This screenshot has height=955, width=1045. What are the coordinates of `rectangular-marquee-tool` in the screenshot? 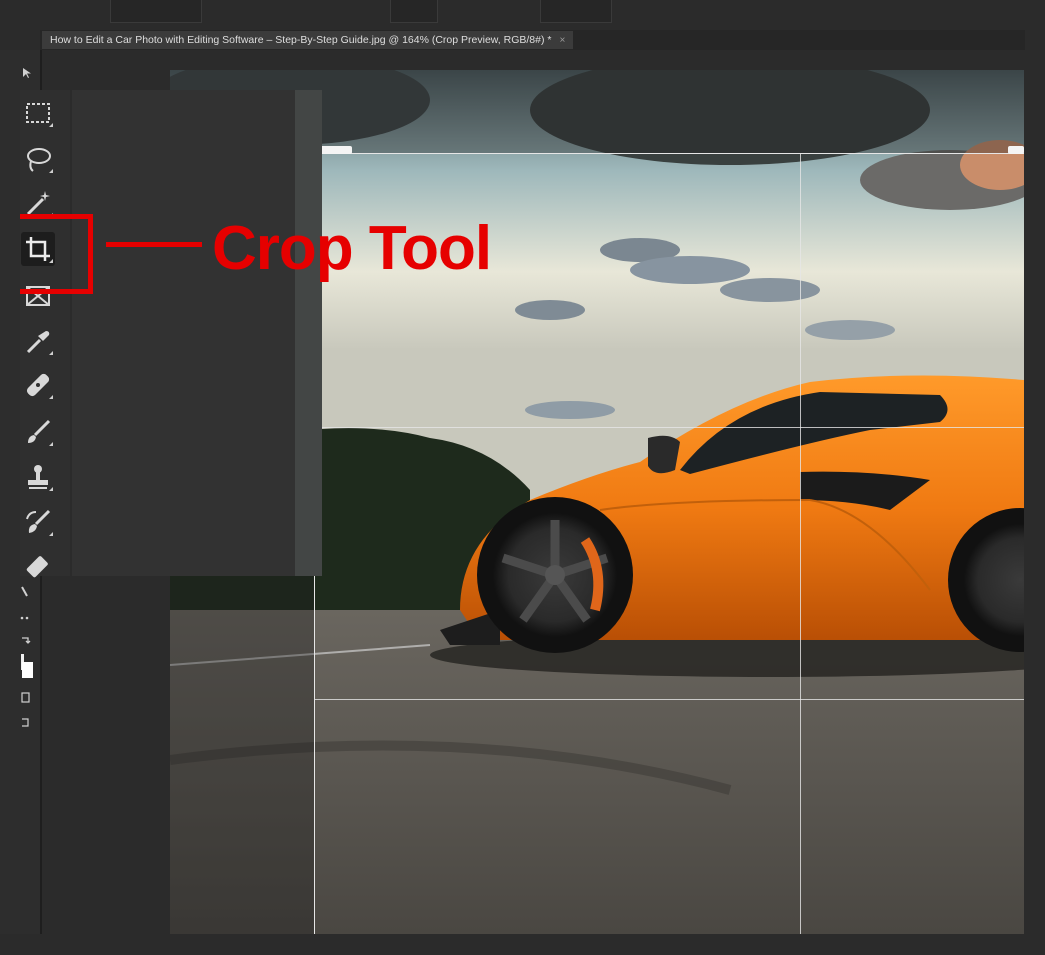 It's located at (38, 113).